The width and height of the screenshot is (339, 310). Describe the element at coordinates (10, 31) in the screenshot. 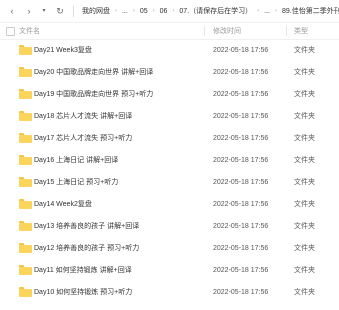

I see `select-all-checkbox` at that location.